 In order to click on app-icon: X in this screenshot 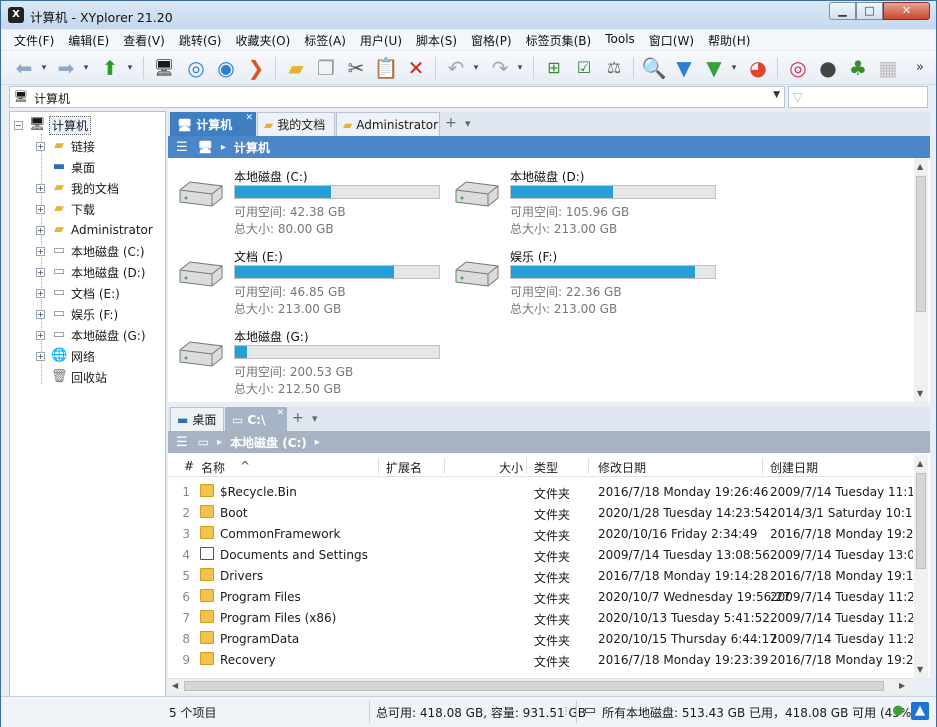, I will do `click(16, 15)`.